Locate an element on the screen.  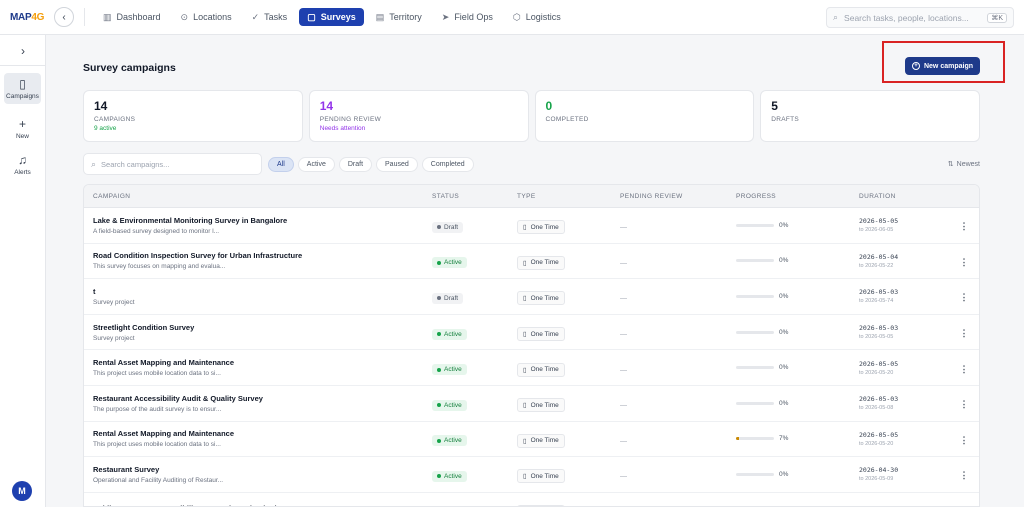
stat-label: COMPLETED is located at coordinates (567, 119).